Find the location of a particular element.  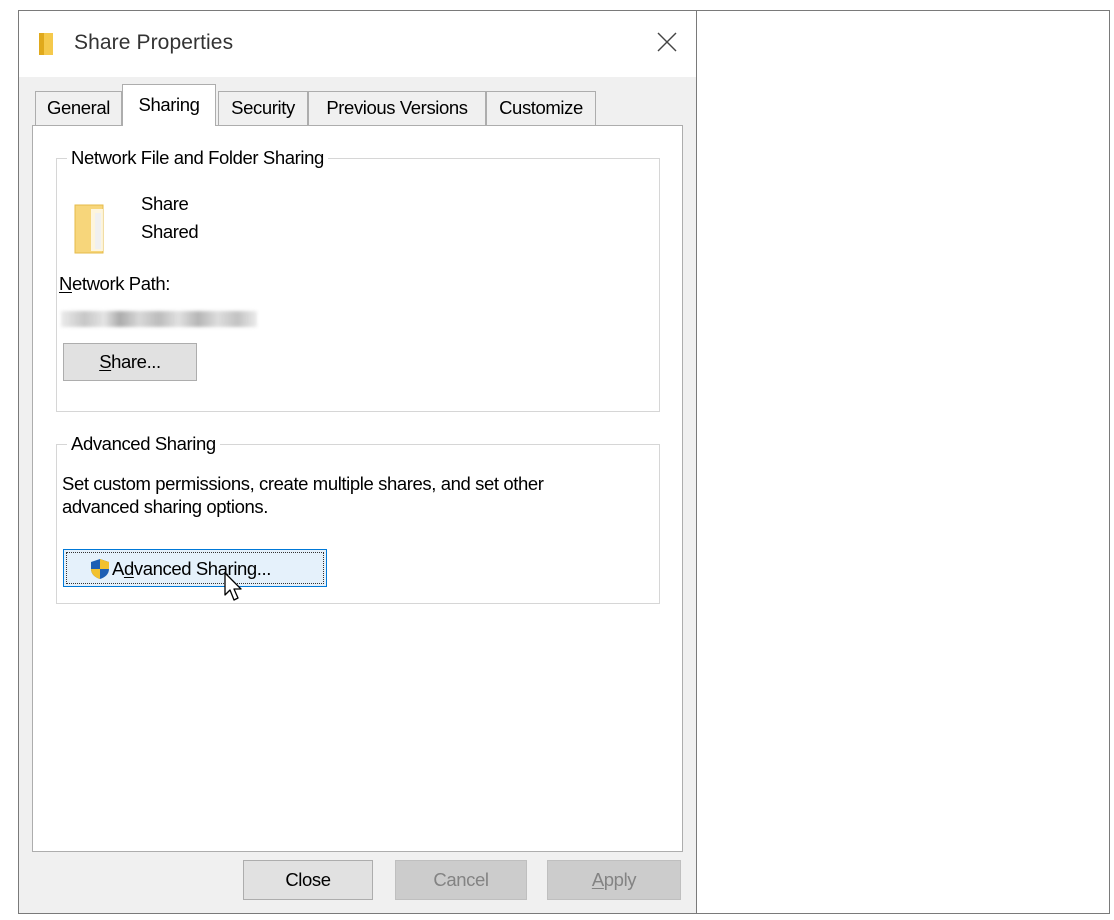

network-path-accel: N is located at coordinates (65, 283).